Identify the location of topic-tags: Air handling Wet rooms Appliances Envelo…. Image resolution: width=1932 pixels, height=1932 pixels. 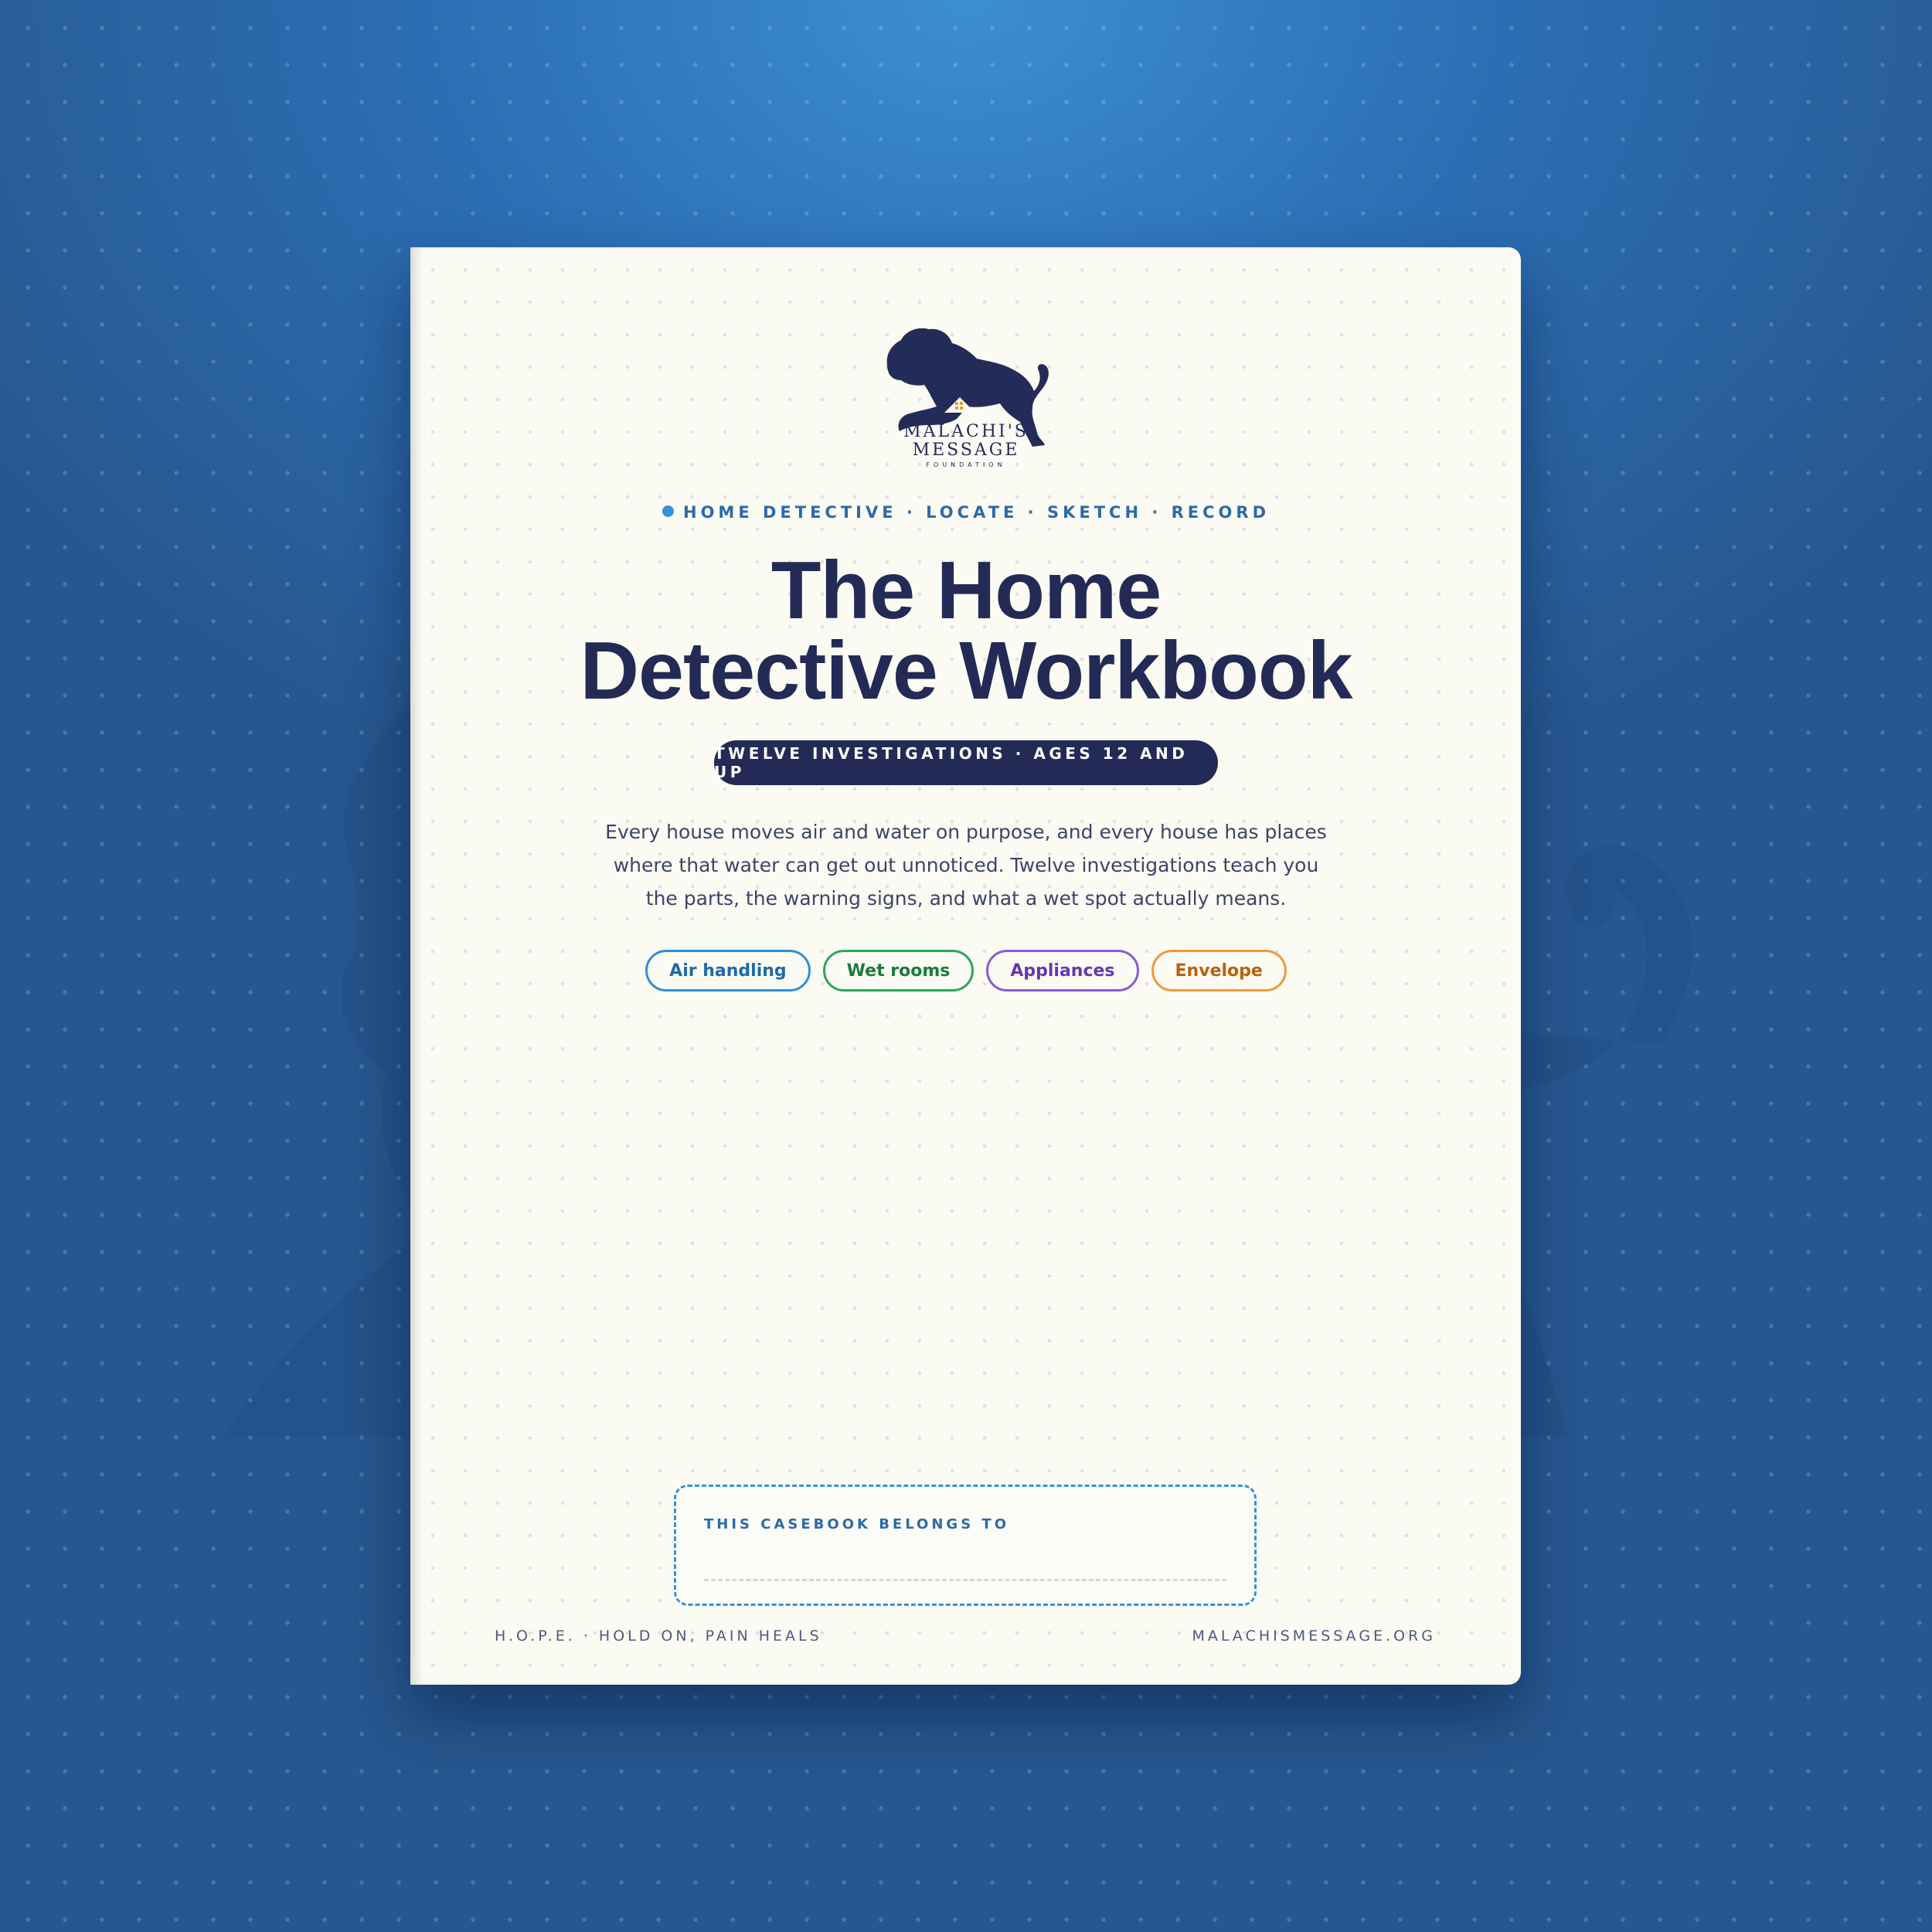
(966, 971).